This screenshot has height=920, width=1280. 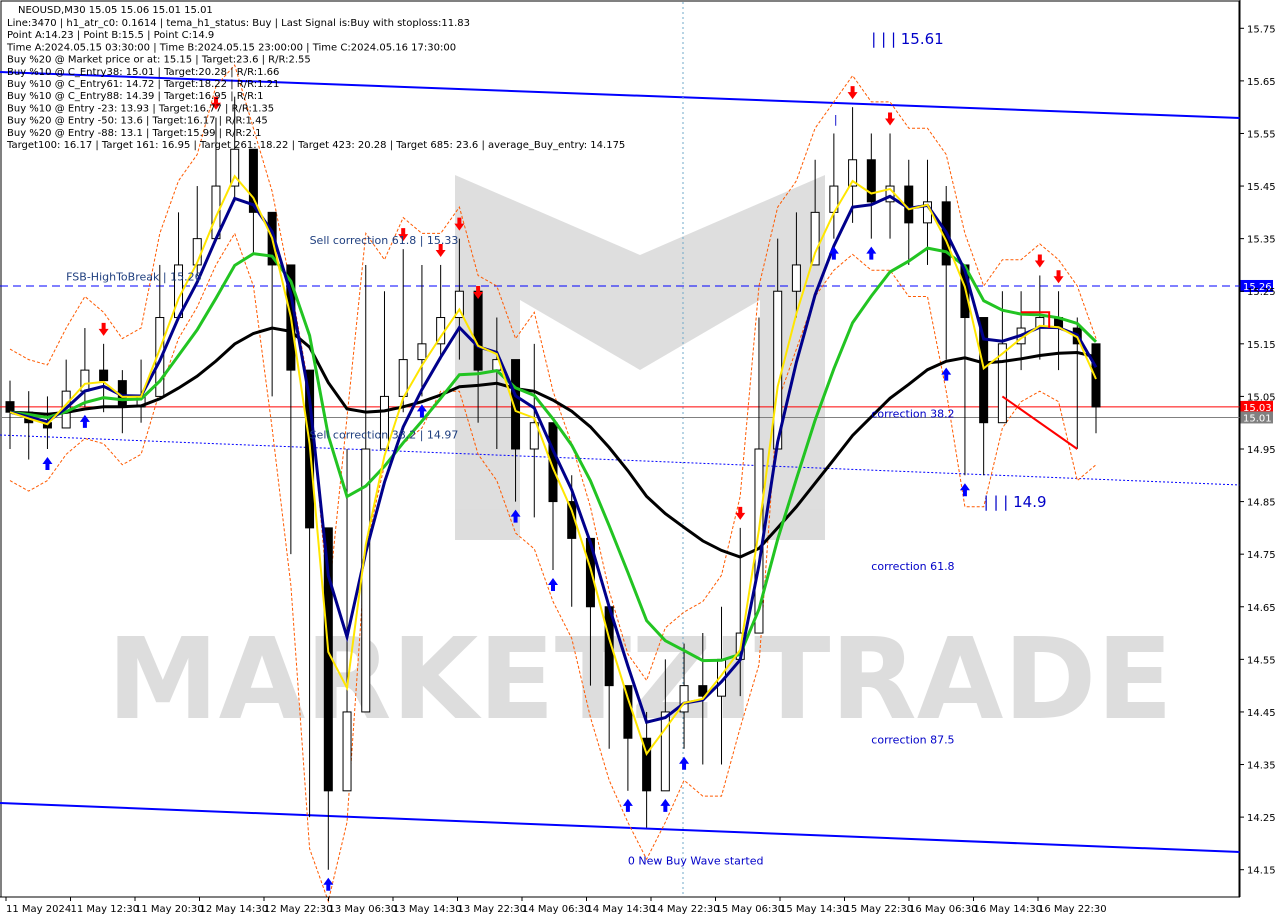 I want to click on annotation-label: | | | 15.61, so click(x=907, y=39).